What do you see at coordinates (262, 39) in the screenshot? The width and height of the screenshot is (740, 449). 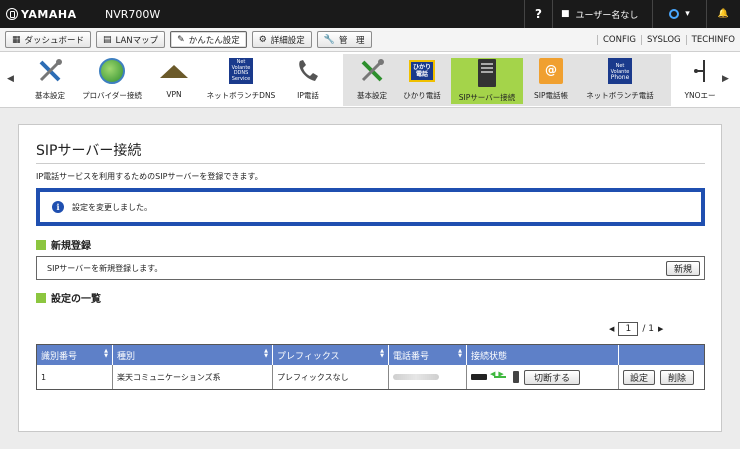 I see `gear-icon: ⚙` at bounding box center [262, 39].